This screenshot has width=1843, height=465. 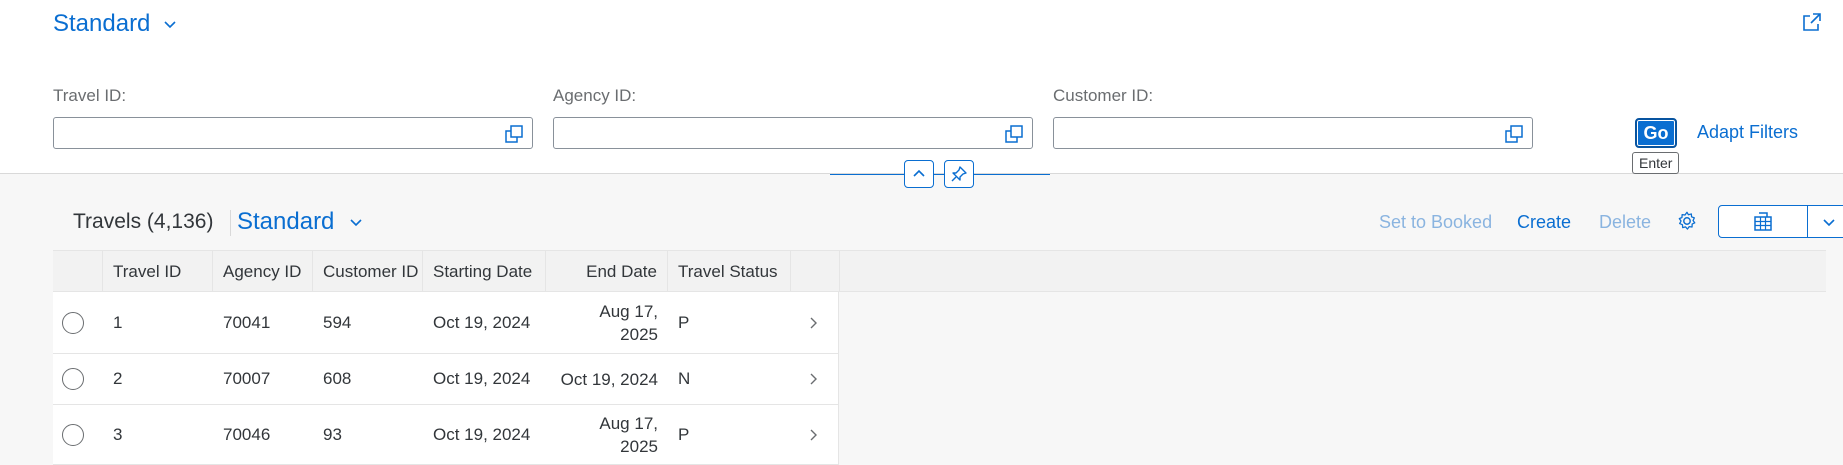 I want to click on column-header-agency-id: Agency ID, so click(x=263, y=271).